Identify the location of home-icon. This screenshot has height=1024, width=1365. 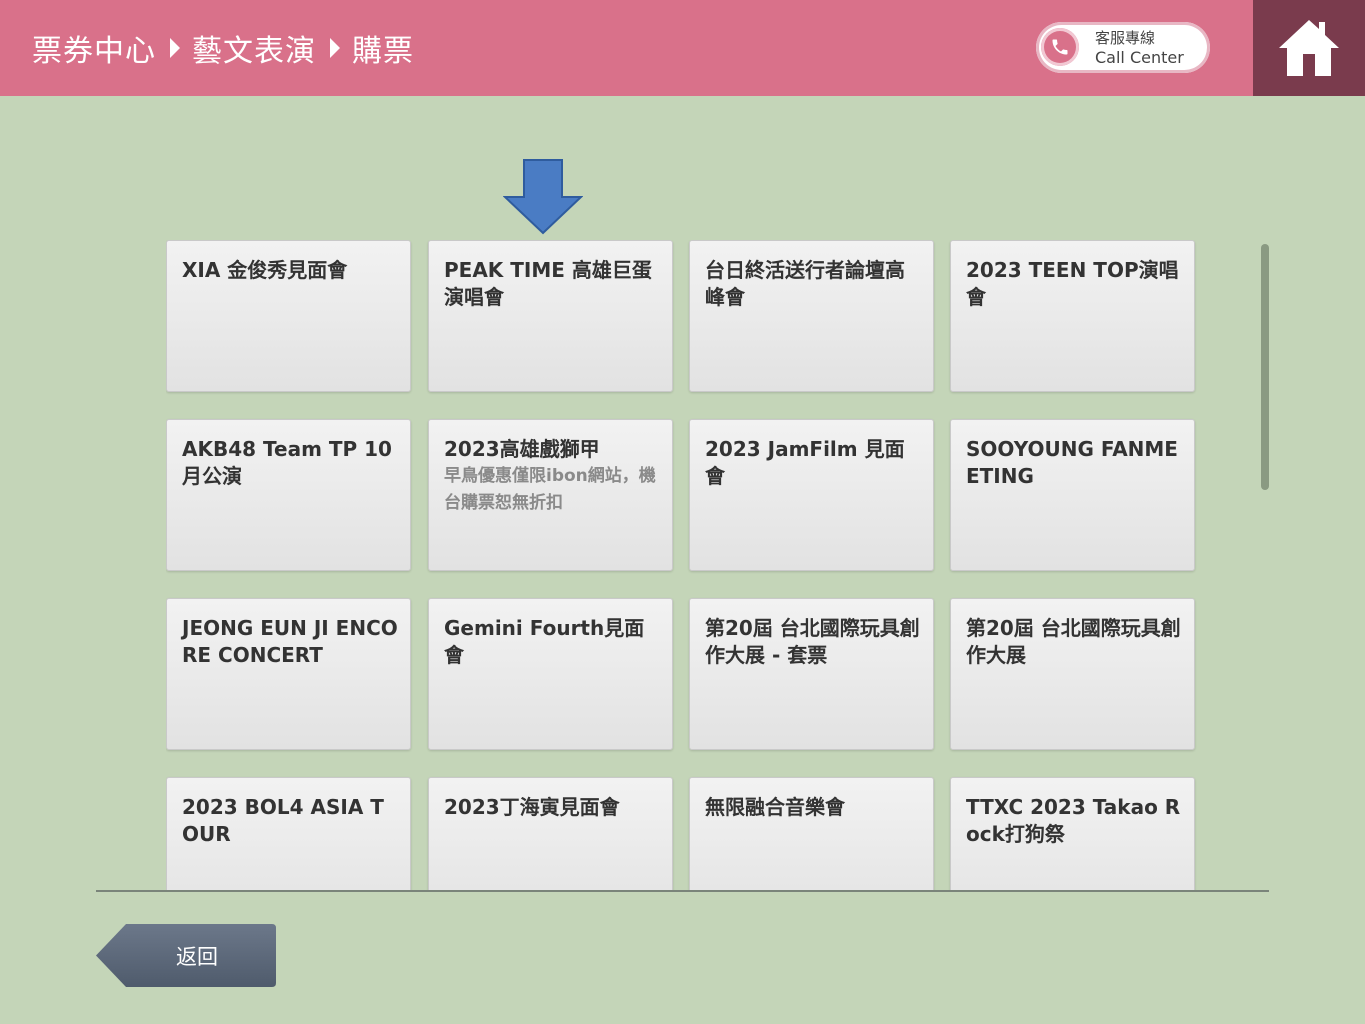
(1309, 48).